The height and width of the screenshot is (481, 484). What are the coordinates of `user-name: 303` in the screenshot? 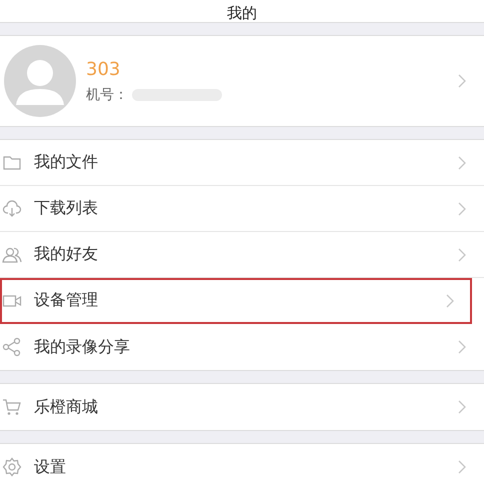 It's located at (104, 69).